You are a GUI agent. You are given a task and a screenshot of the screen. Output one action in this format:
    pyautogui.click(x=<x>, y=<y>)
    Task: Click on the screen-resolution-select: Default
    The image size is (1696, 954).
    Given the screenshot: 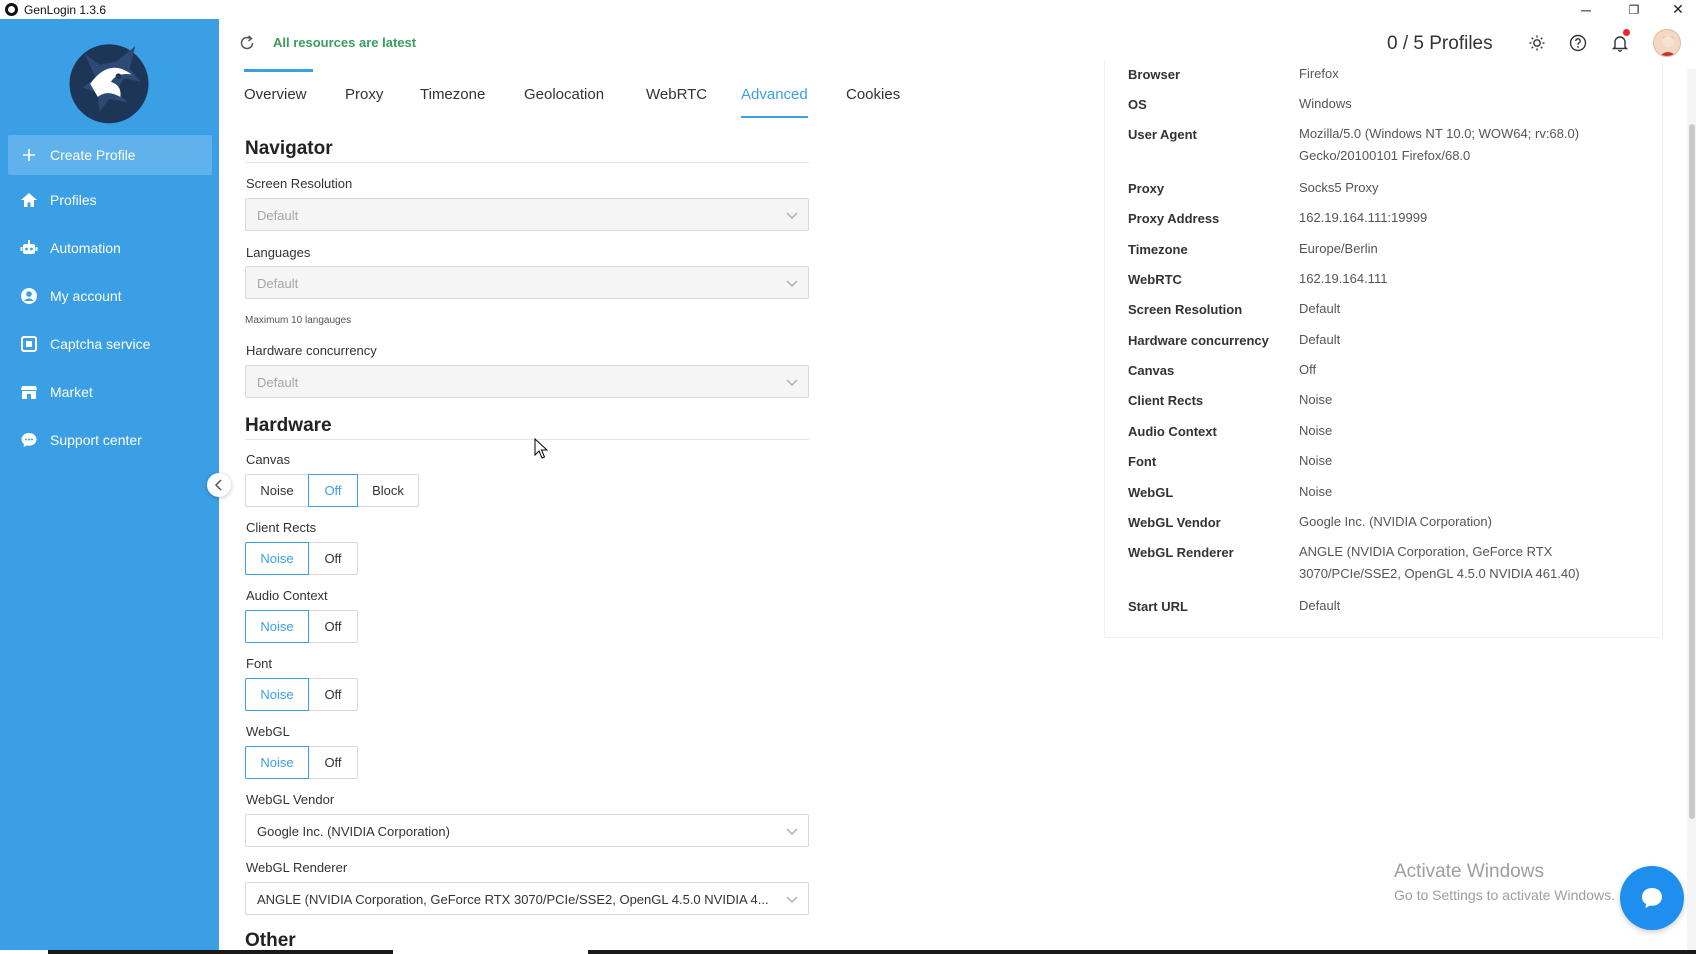 What is the action you would take?
    pyautogui.click(x=527, y=214)
    